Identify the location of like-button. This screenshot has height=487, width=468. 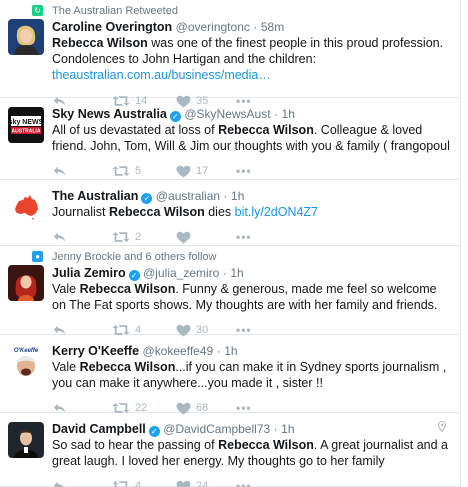
(186, 237).